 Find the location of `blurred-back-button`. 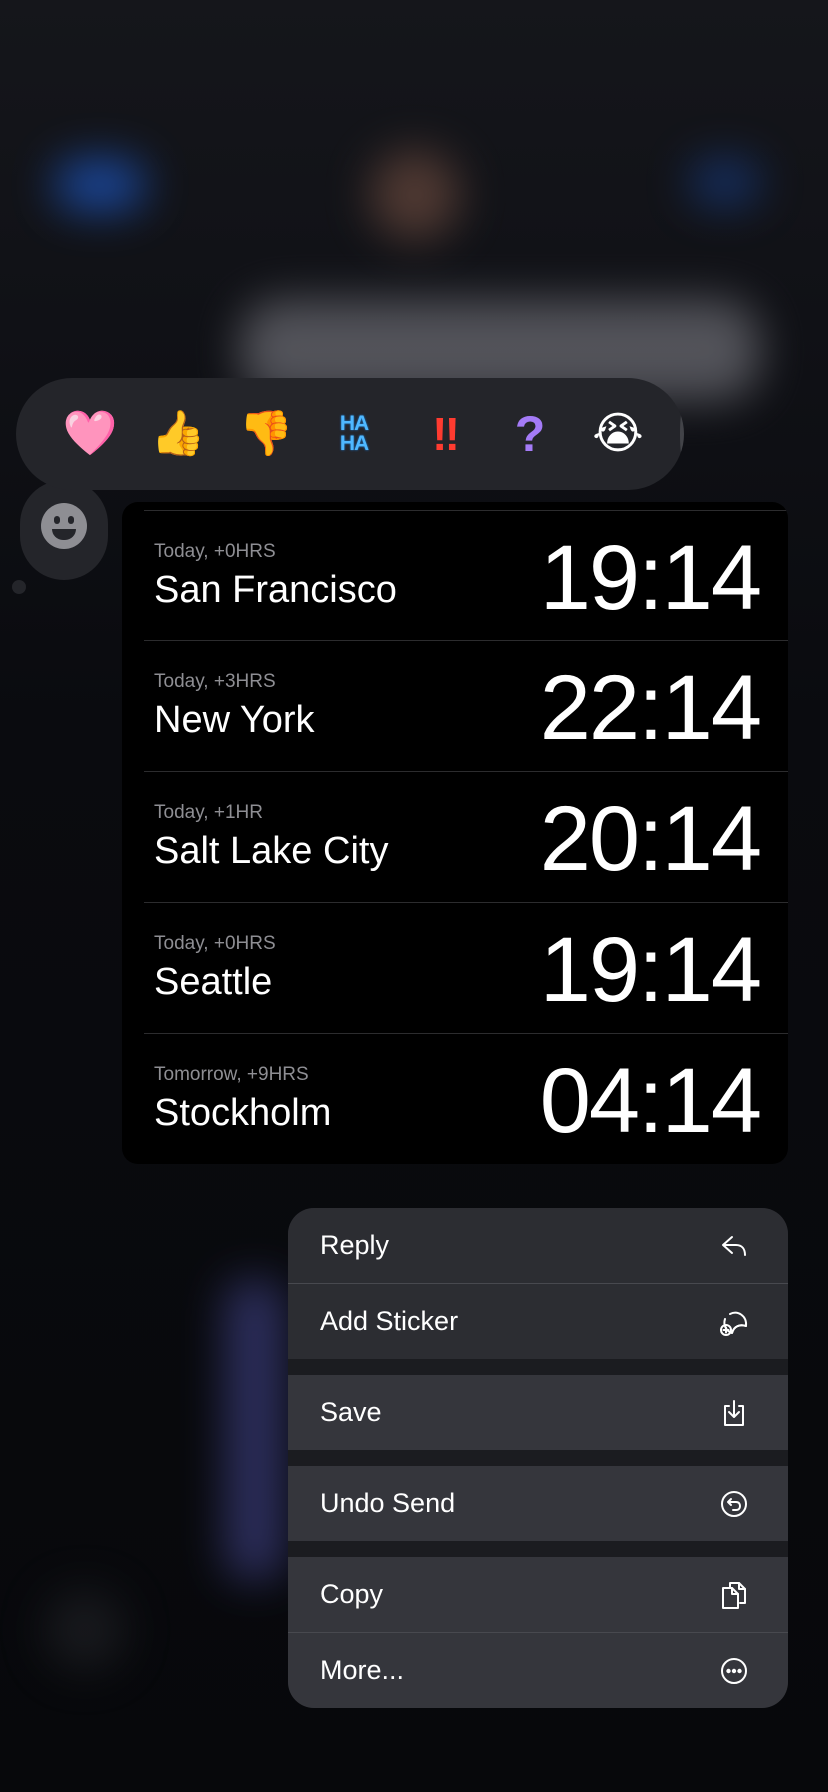

blurred-back-button is located at coordinates (100, 185).